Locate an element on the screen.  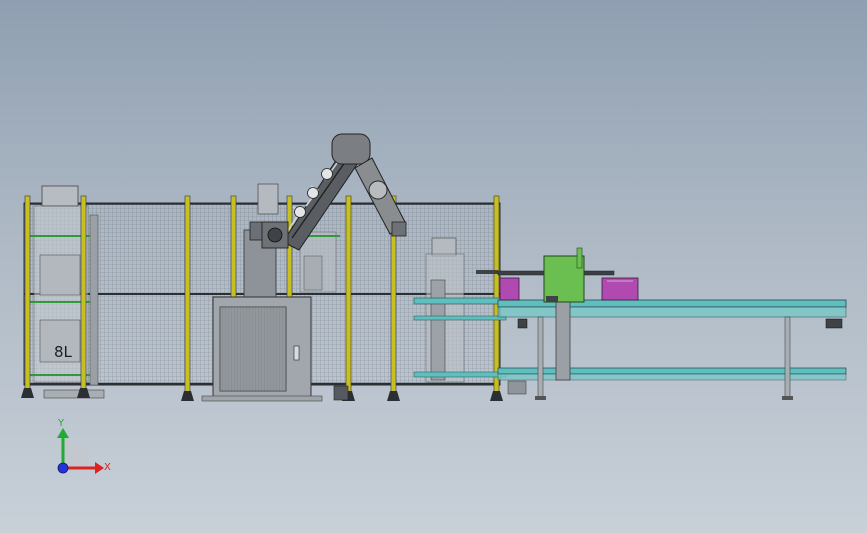
y-axis-label: Y is located at coordinates (61, 423).